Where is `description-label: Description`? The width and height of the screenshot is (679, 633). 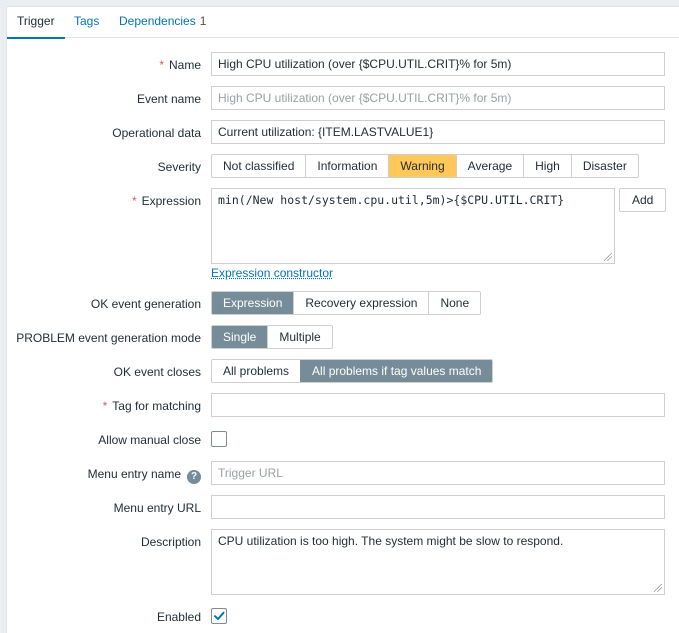
description-label: Description is located at coordinates (170, 542).